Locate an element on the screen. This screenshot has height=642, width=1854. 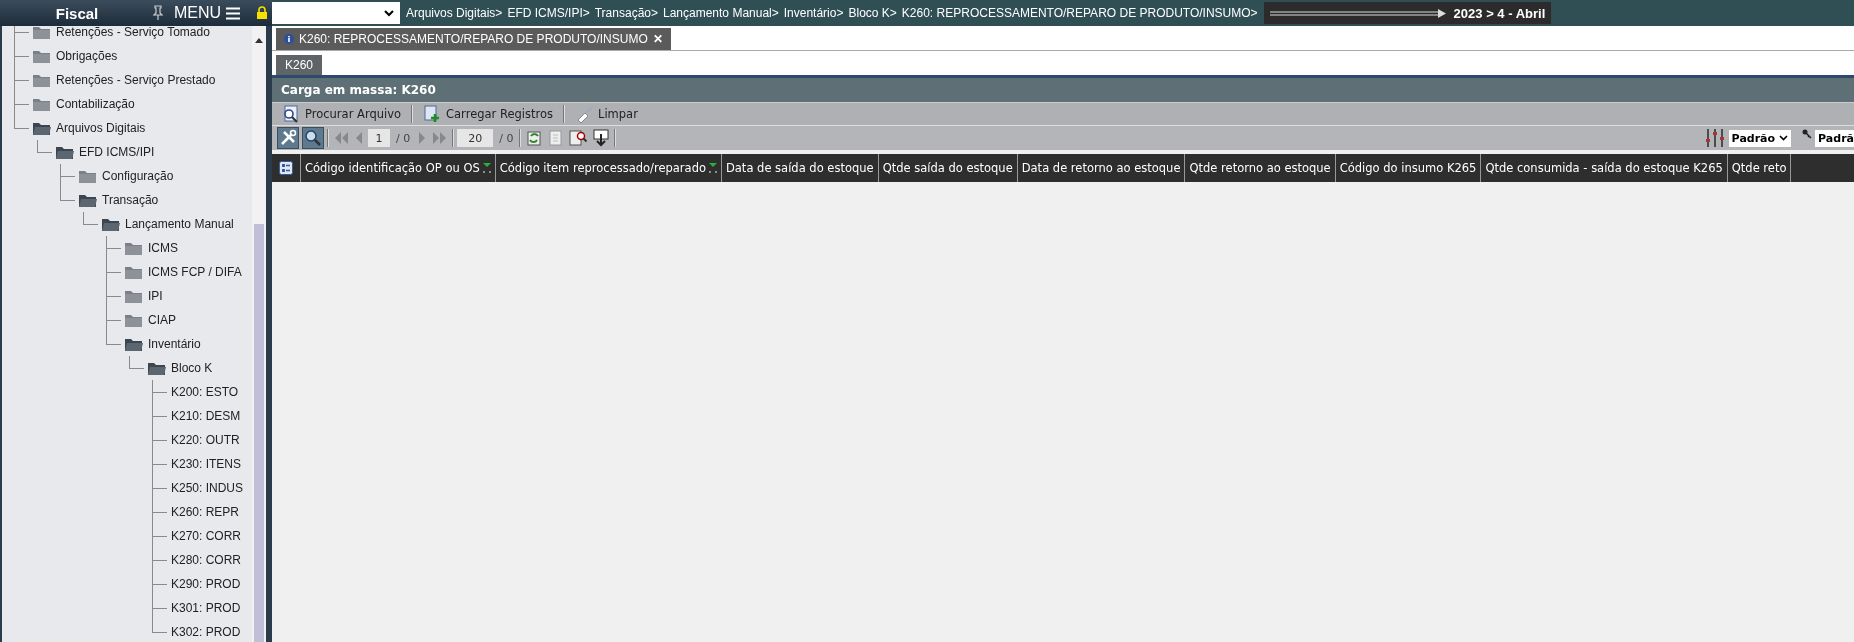
long-arrow-icon is located at coordinates (1357, 13).